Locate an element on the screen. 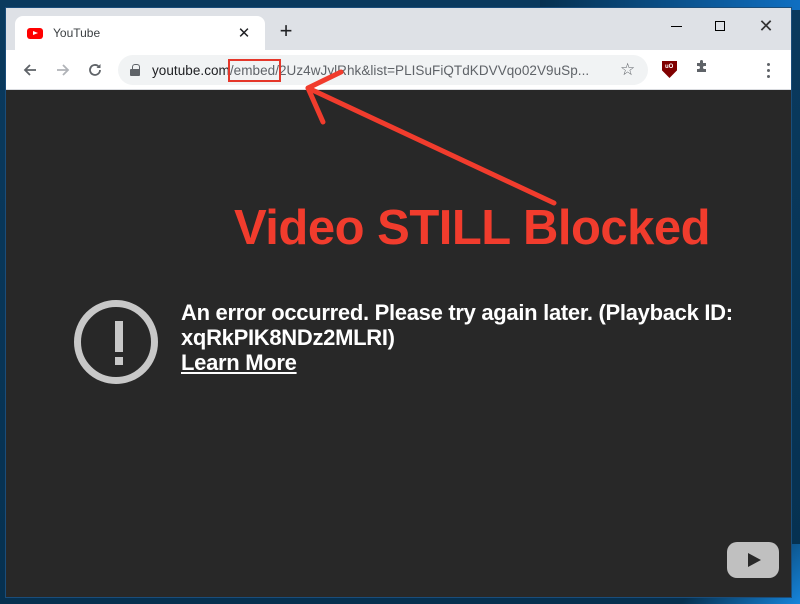  close-window-button: ✕ is located at coordinates (766, 26).